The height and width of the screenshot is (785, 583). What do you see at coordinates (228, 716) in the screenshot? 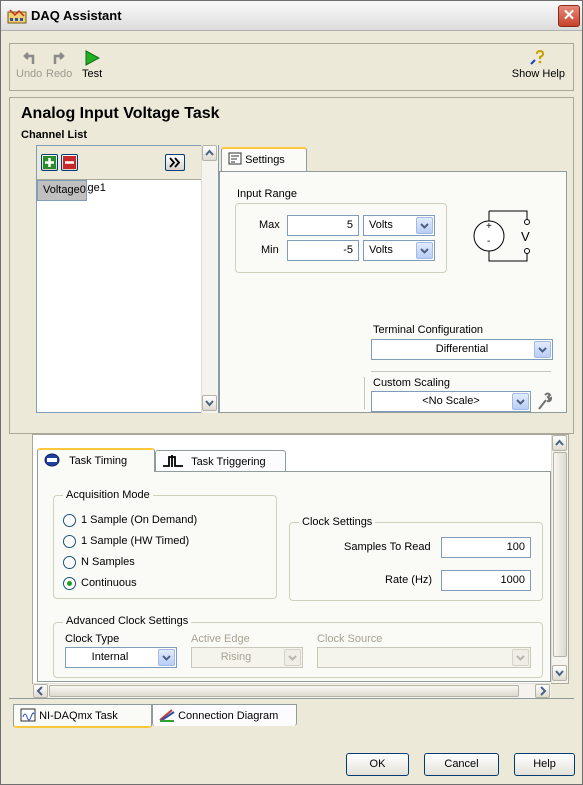
I see `tab-connection-label: Connection Diagram` at bounding box center [228, 716].